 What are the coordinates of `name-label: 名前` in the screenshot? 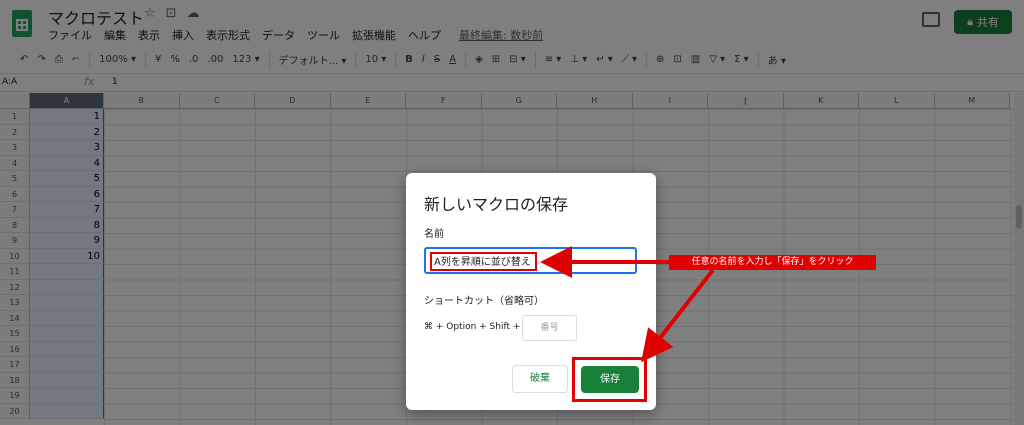 It's located at (434, 234).